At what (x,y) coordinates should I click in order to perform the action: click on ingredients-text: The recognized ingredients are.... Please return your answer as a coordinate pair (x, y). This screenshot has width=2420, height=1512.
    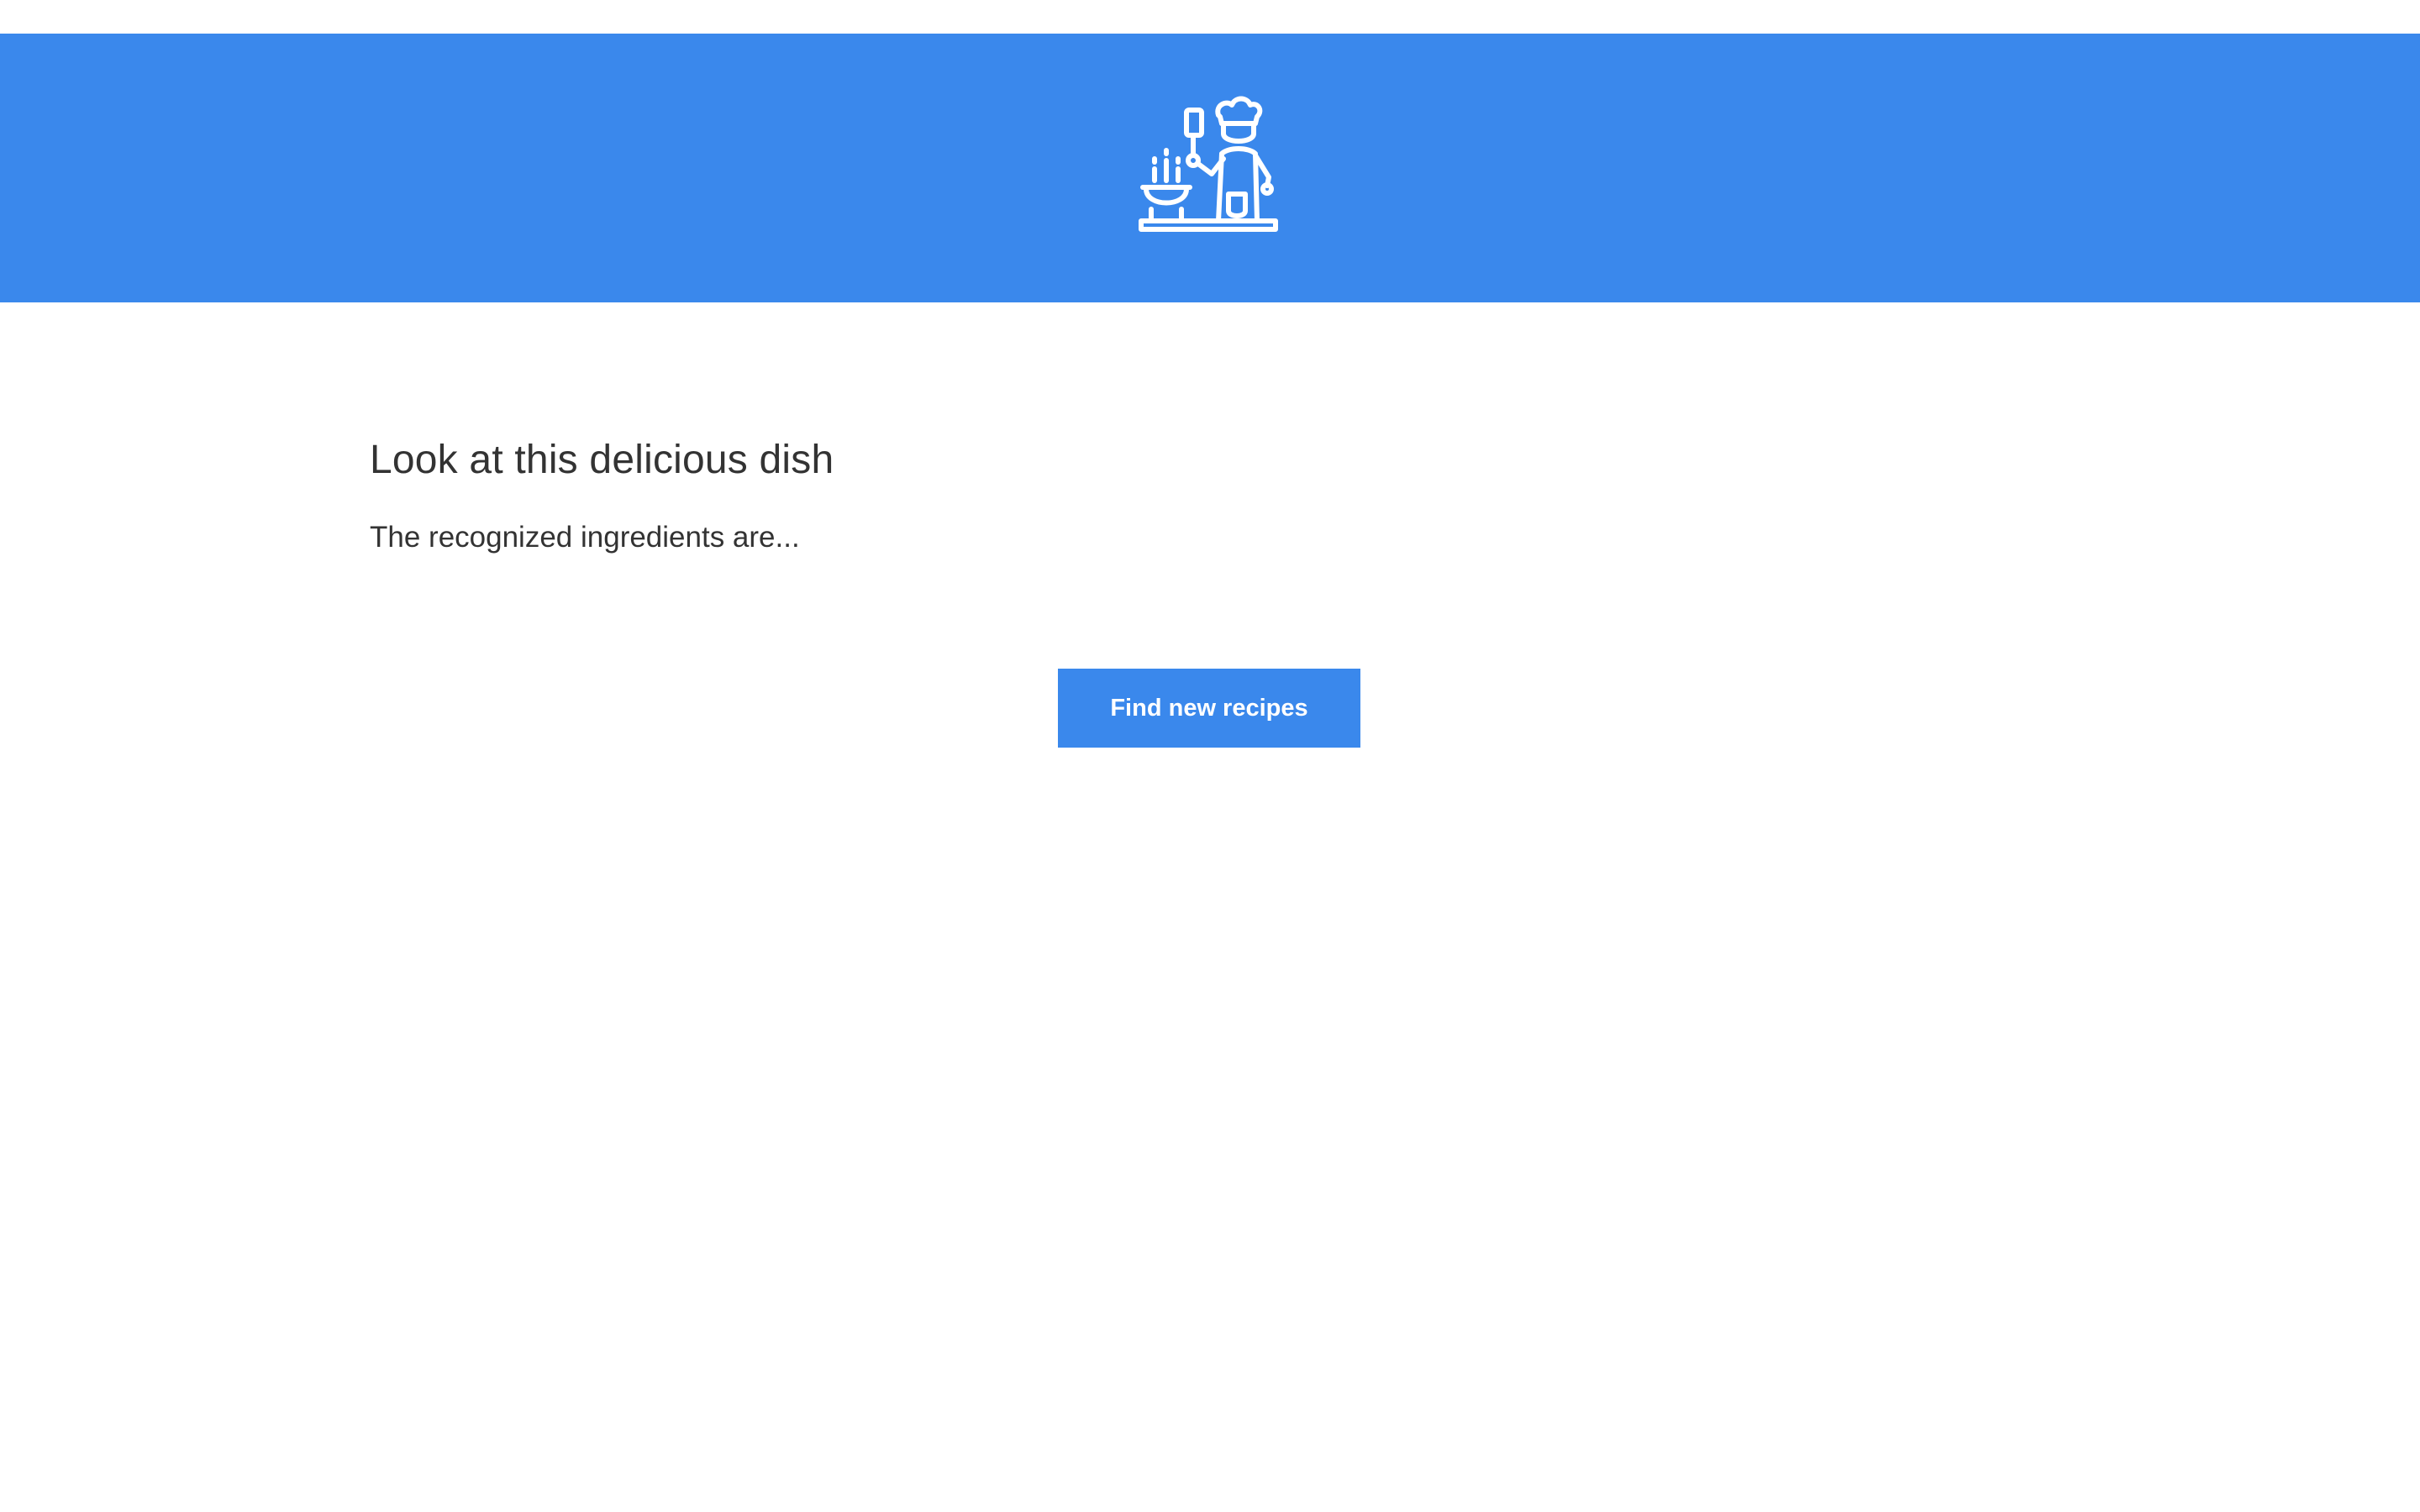
    Looking at the image, I should click on (585, 537).